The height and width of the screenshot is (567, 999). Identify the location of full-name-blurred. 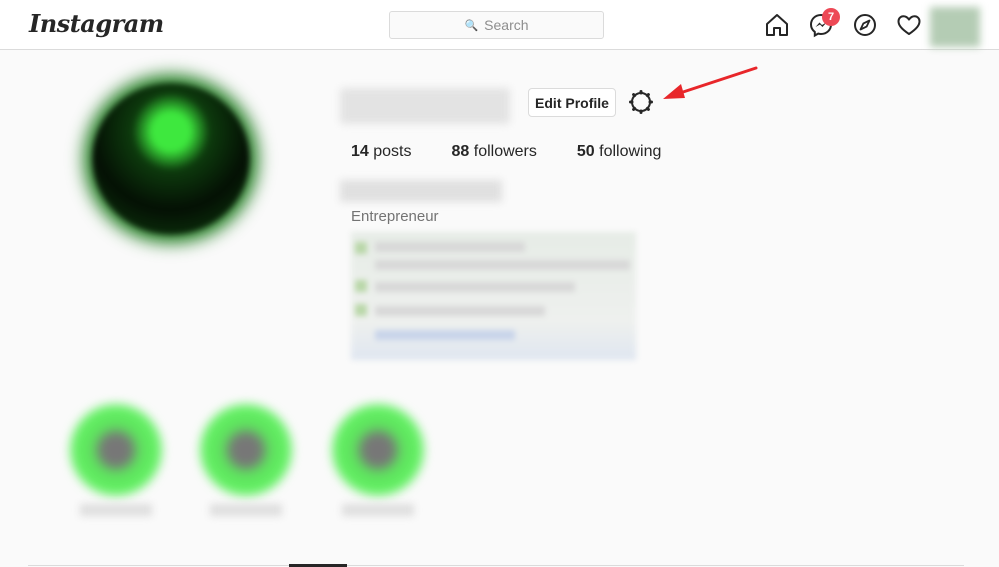
(421, 191).